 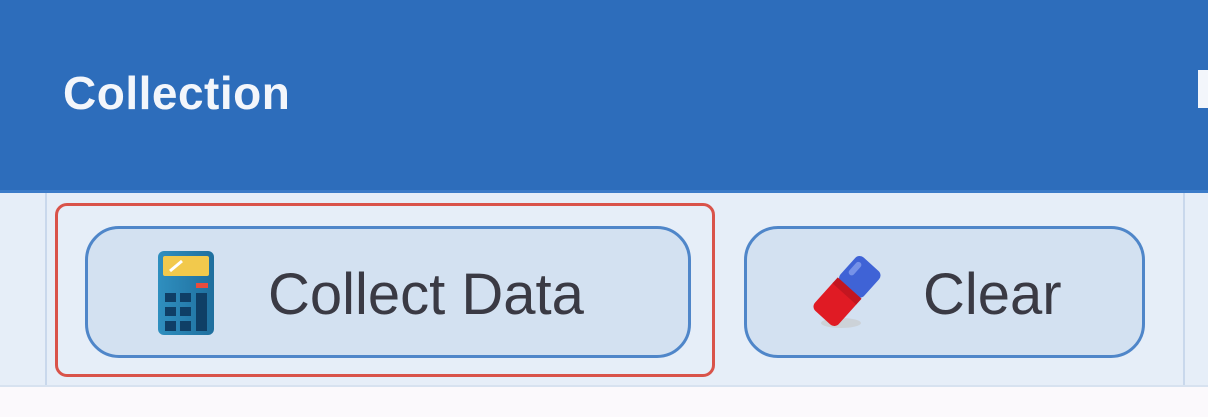 What do you see at coordinates (604, 401) in the screenshot?
I see `content-area-edge` at bounding box center [604, 401].